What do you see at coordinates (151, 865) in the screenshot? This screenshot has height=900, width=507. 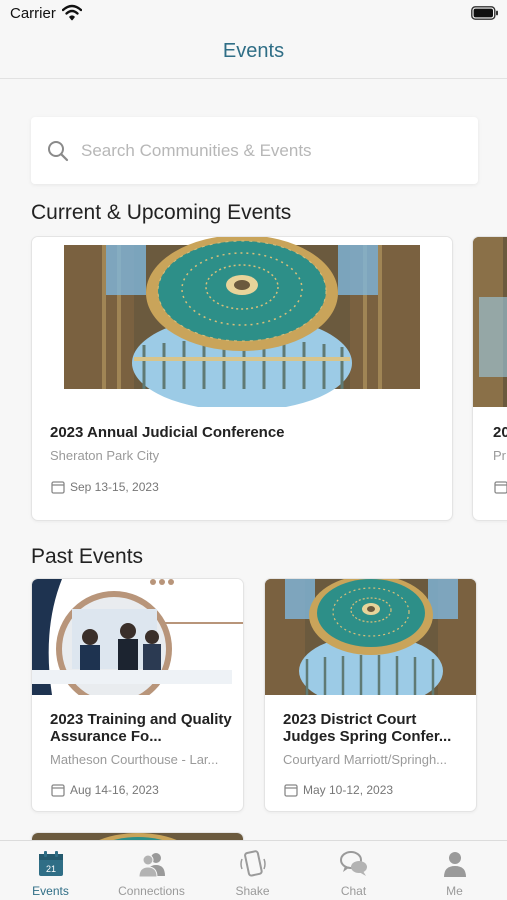 I see `people-icon` at bounding box center [151, 865].